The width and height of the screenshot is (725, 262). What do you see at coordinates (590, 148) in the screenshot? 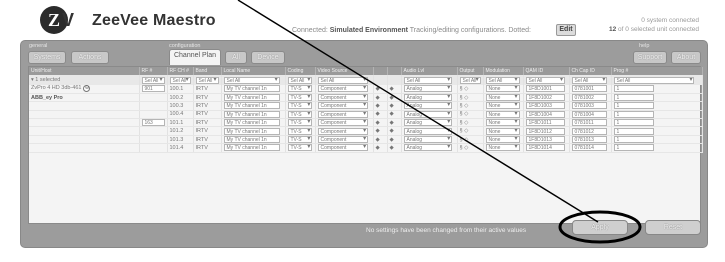
I see `cap-cell: 0781014` at bounding box center [590, 148].